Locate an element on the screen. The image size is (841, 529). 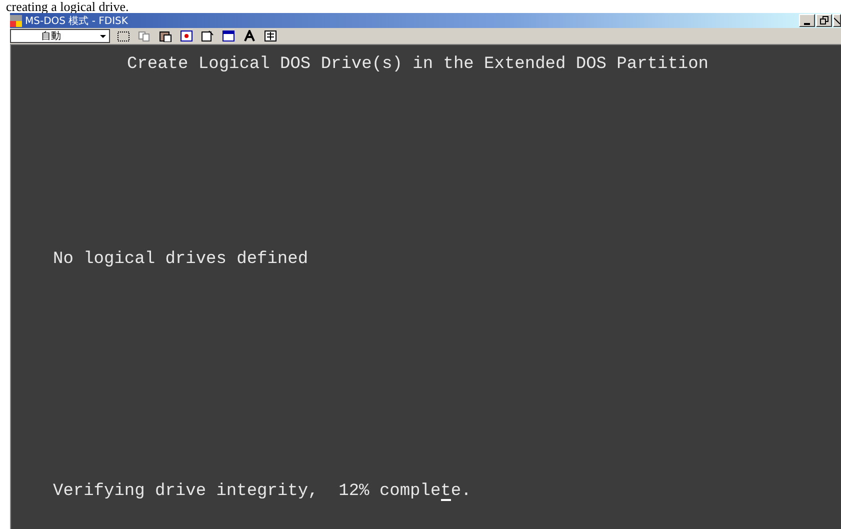
restore-icon is located at coordinates (824, 20).